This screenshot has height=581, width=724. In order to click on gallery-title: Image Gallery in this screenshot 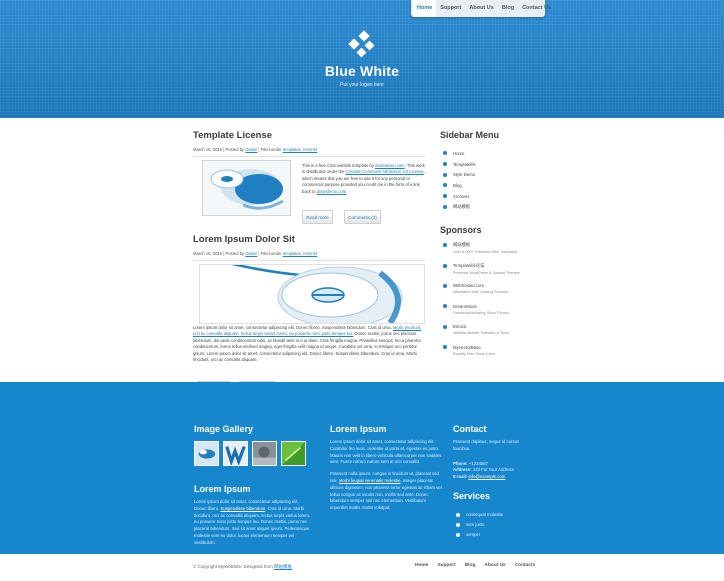, I will do `click(224, 429)`.